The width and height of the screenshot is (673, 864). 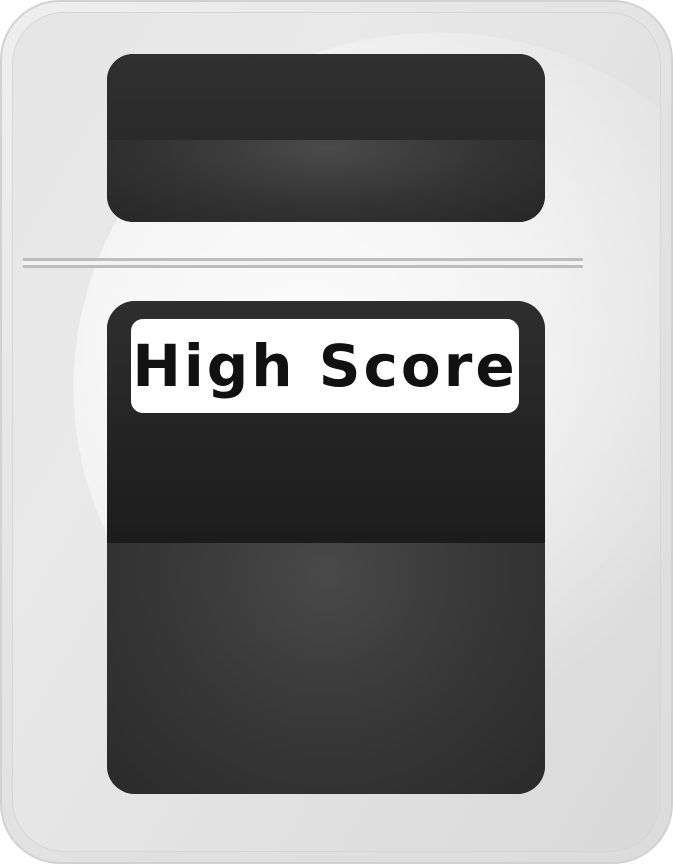 I want to click on top-display-panel, so click(x=326, y=138).